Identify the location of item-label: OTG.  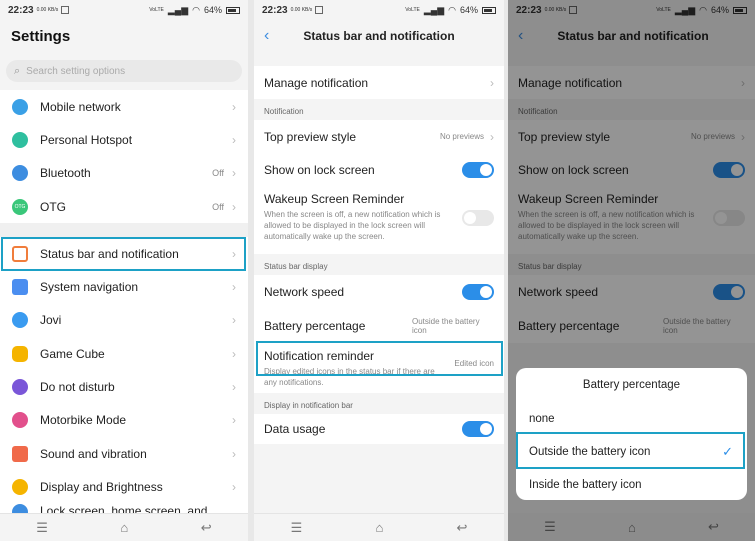
(53, 206).